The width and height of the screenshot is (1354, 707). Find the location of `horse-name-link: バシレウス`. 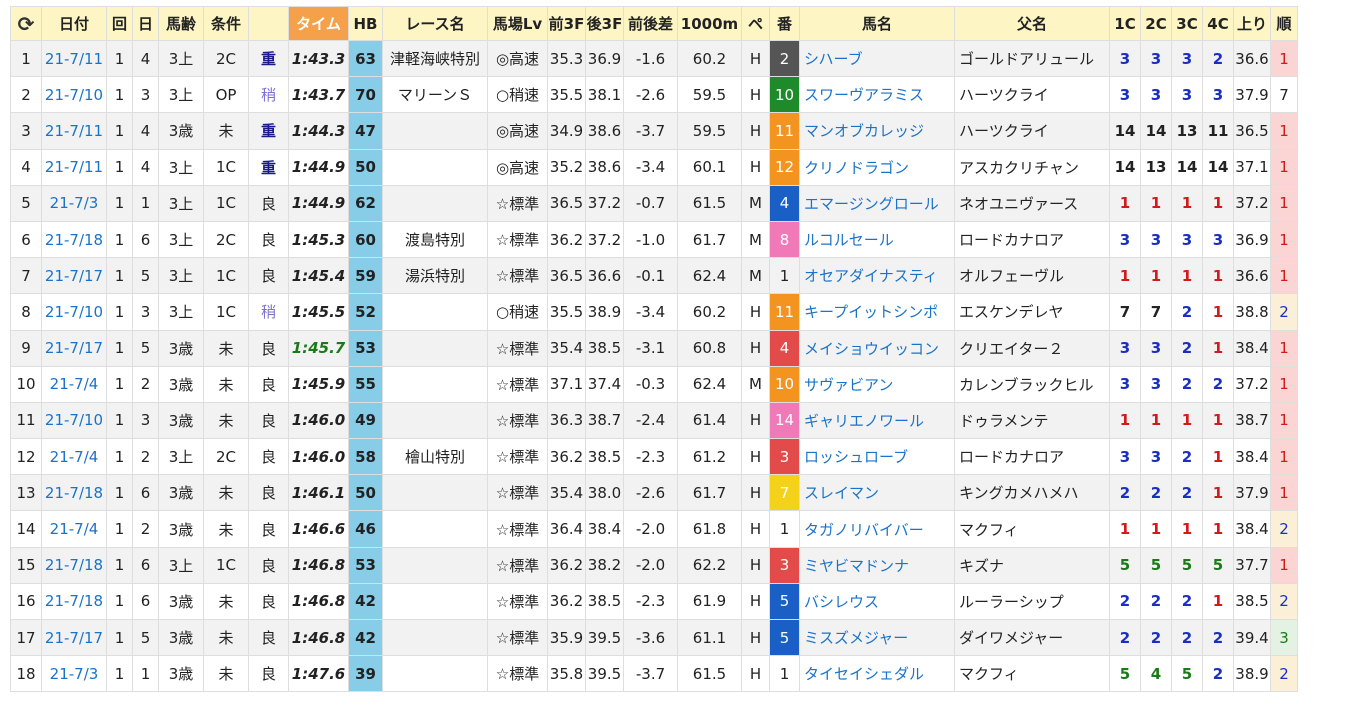

horse-name-link: バシレウス is located at coordinates (877, 601).